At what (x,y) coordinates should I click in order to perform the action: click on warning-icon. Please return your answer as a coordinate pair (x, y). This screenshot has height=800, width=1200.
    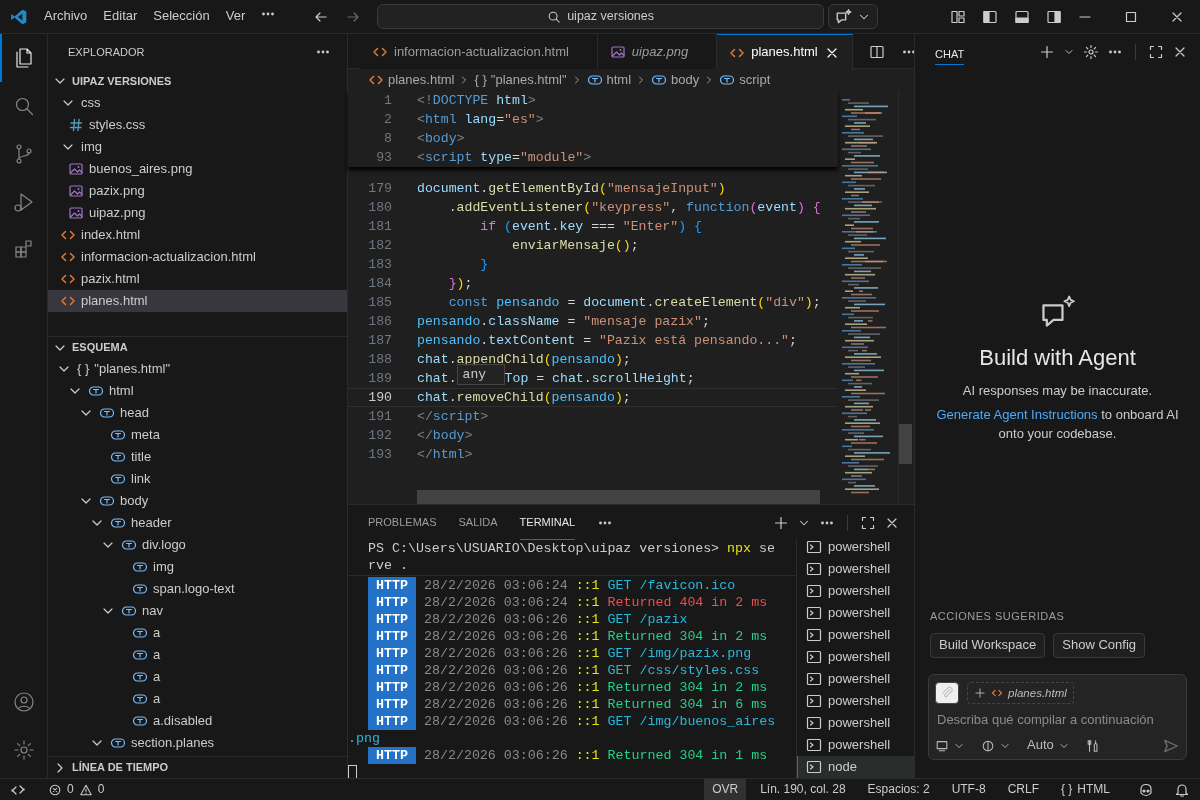
    Looking at the image, I should click on (85, 789).